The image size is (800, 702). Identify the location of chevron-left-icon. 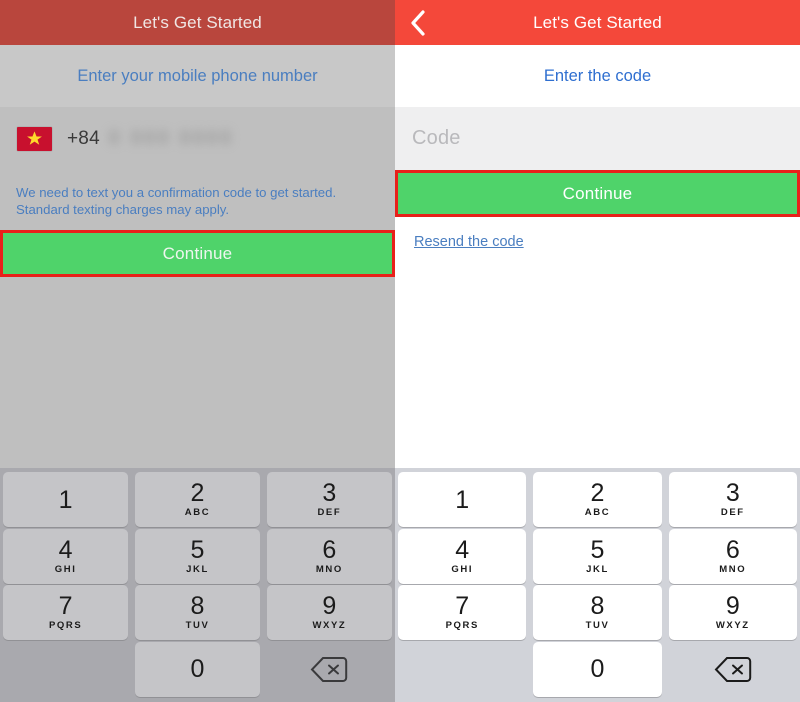
(418, 22).